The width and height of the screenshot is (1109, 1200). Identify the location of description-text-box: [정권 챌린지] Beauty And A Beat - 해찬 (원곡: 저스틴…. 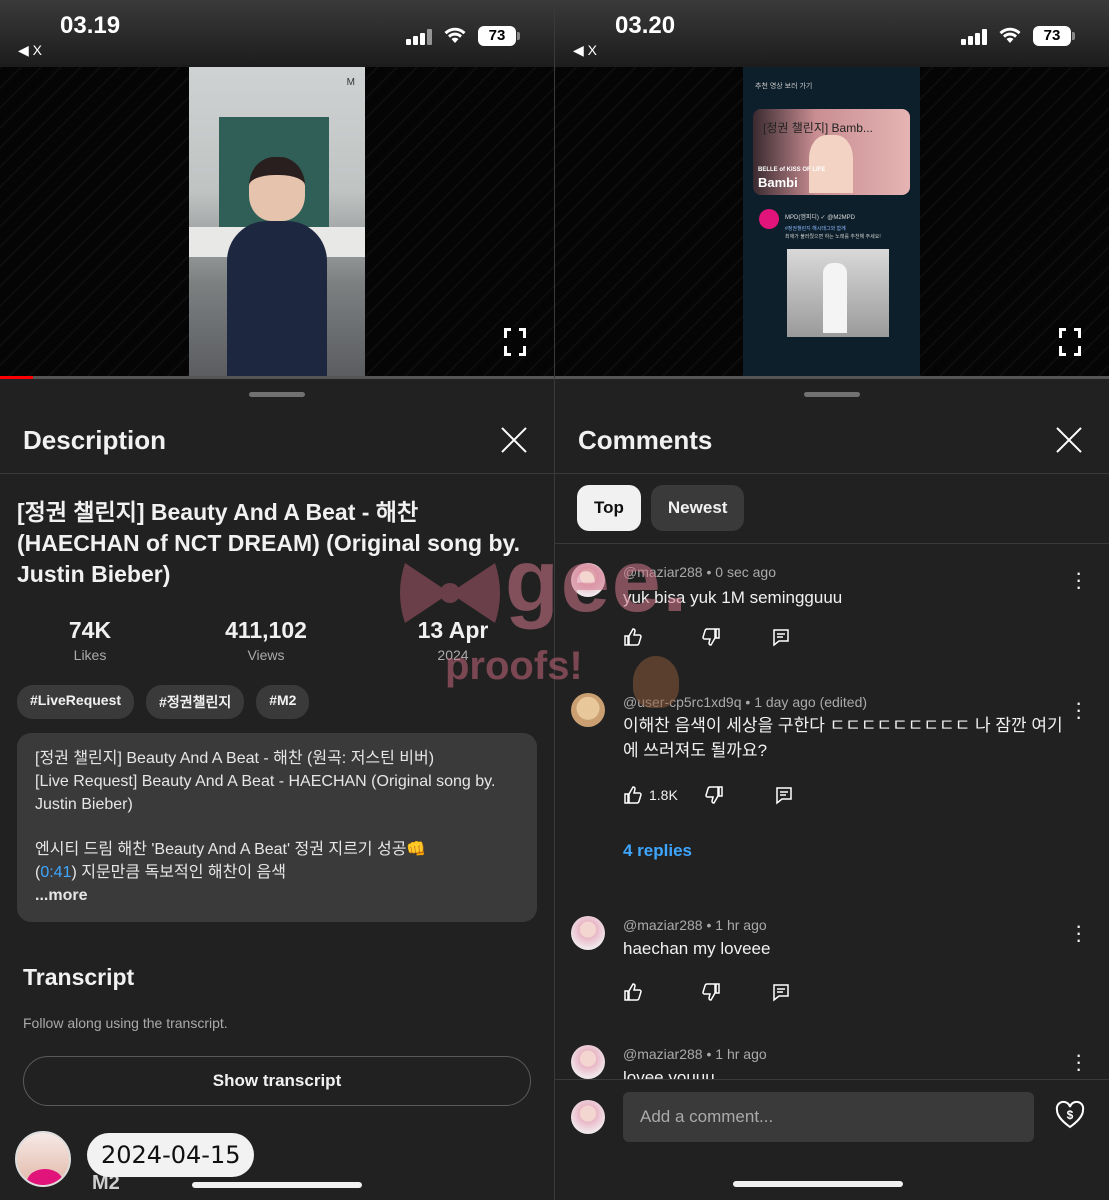
(277, 827).